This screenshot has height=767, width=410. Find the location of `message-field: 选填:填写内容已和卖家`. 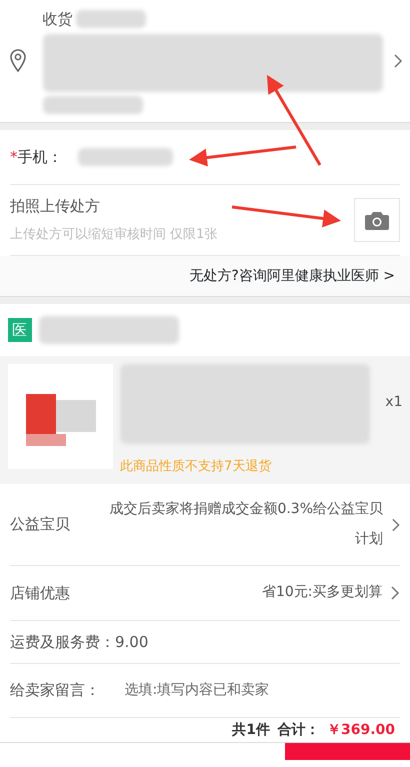

message-field: 选填:填写内容已和卖家 is located at coordinates (222, 690).